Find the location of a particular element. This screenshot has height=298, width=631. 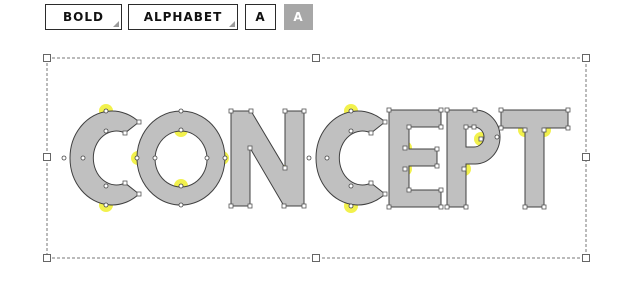

outline-mode-label: A is located at coordinates (260, 17).